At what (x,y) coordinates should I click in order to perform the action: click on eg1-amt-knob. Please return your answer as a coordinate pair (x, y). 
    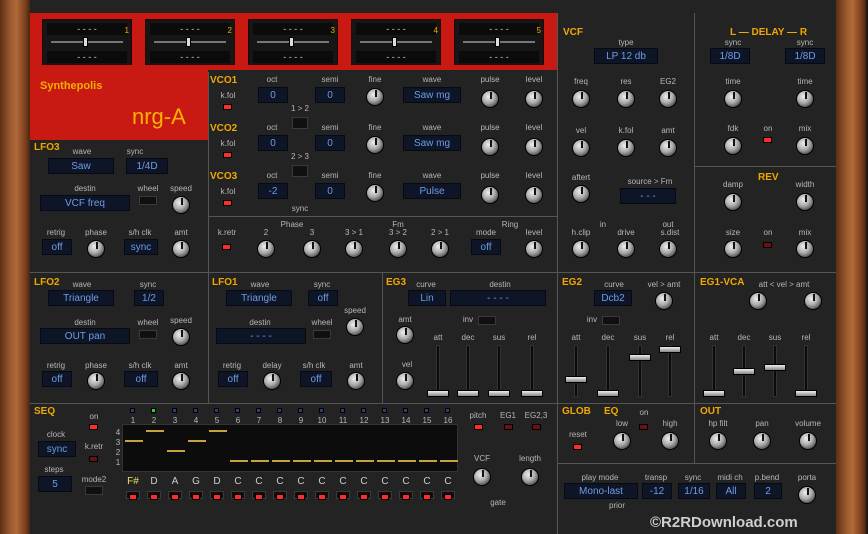
    Looking at the image, I should click on (813, 301).